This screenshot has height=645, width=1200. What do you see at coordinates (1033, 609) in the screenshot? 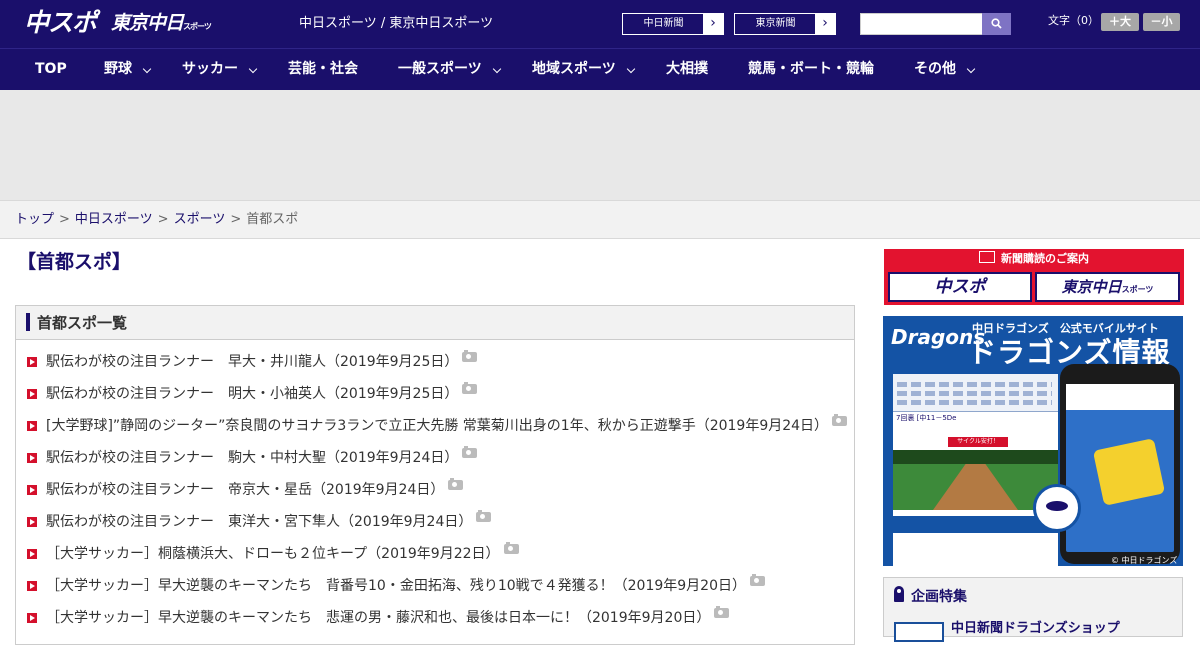
I see `special-features-box: 企画特集 中日新聞ドラゴンズショップ` at bounding box center [1033, 609].